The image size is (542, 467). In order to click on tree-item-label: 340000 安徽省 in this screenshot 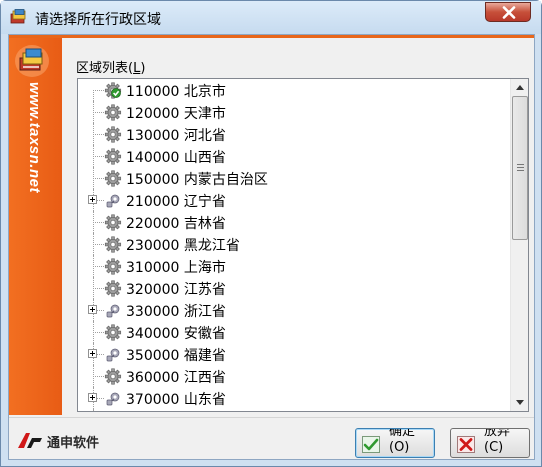, I will do `click(176, 333)`.